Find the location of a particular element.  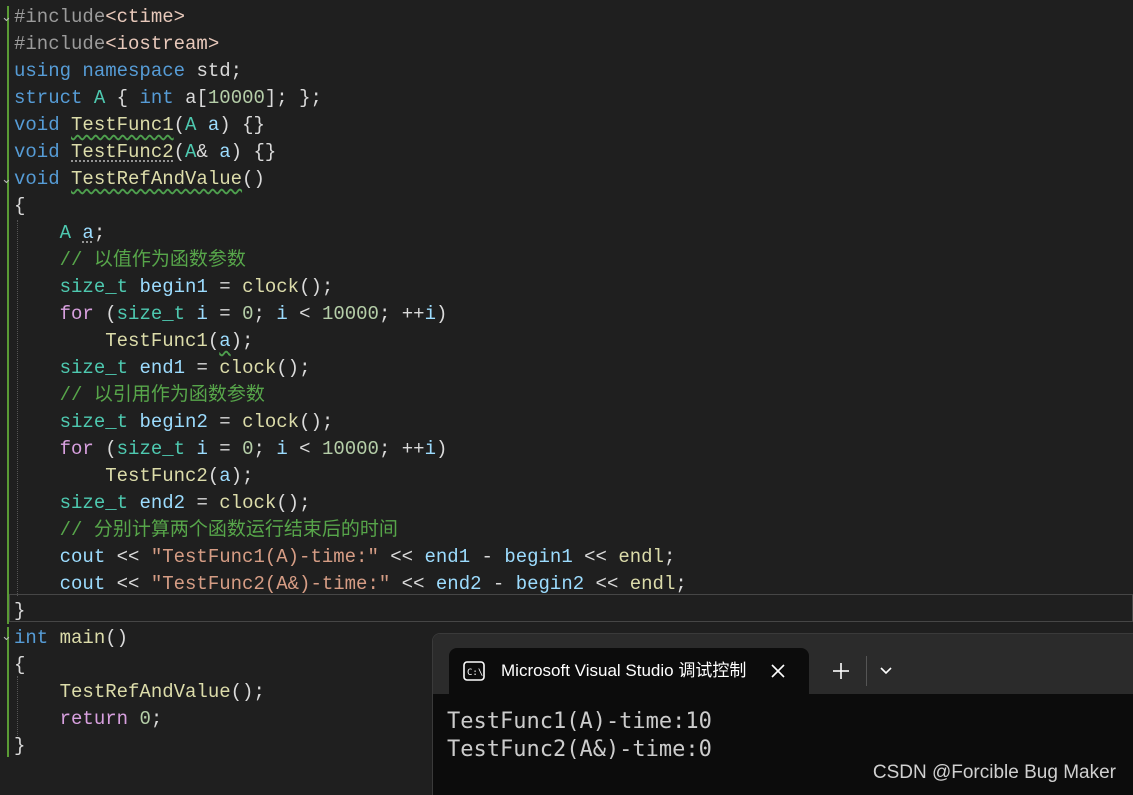

code-token: - is located at coordinates (498, 584).